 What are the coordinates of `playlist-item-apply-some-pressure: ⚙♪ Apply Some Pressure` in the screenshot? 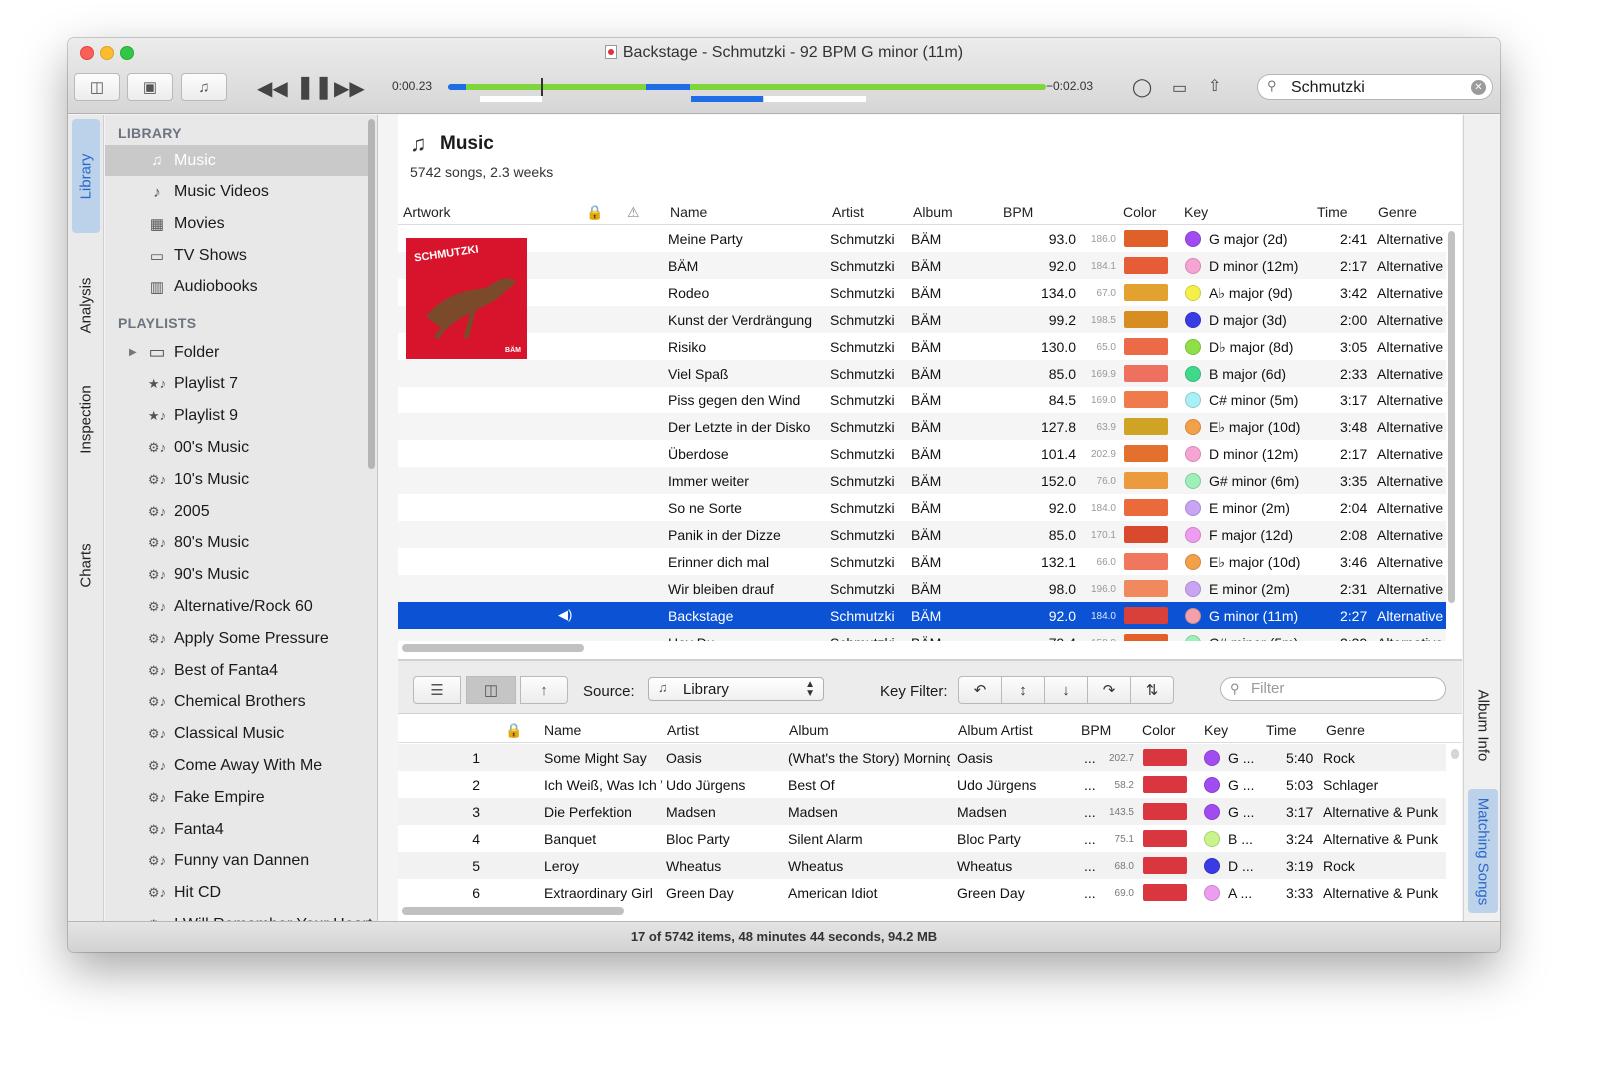 It's located at (240, 638).